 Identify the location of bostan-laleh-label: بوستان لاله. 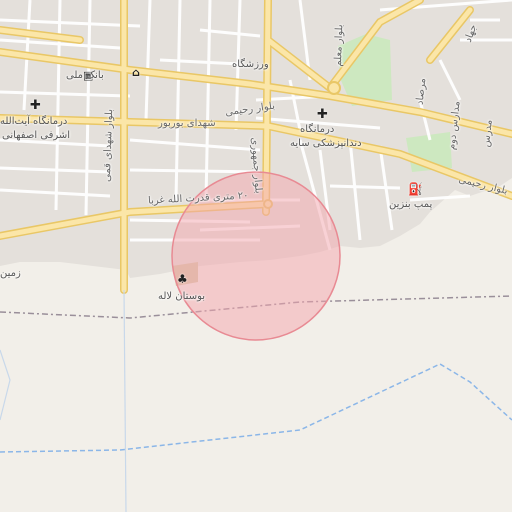
(182, 296).